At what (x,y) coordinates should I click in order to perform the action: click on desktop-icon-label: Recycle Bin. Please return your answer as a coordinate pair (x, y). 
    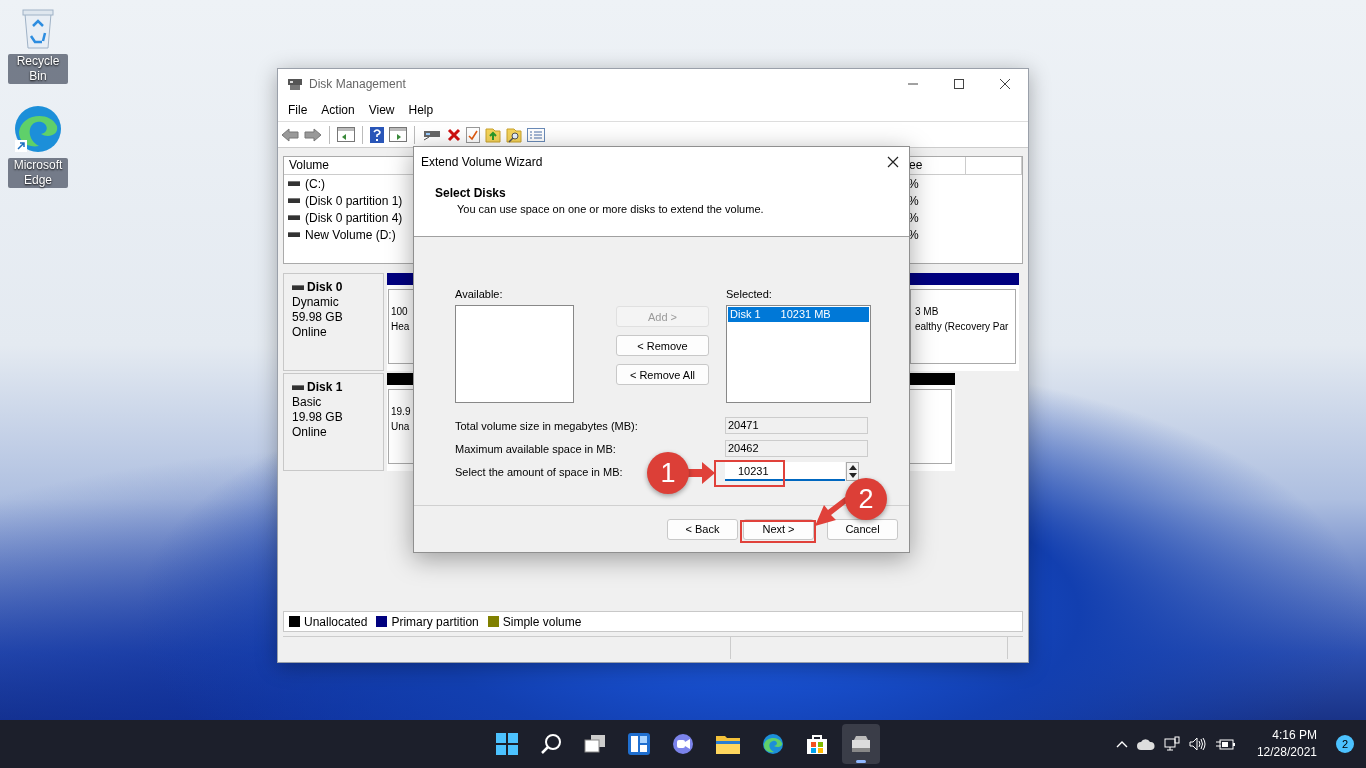
    Looking at the image, I should click on (38, 69).